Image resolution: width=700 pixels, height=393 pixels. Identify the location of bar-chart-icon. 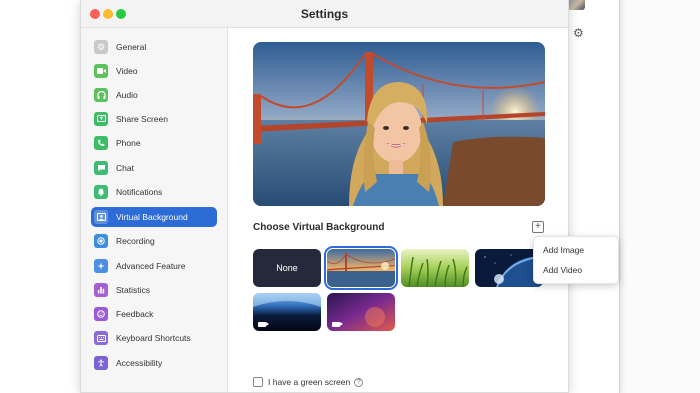
(101, 290).